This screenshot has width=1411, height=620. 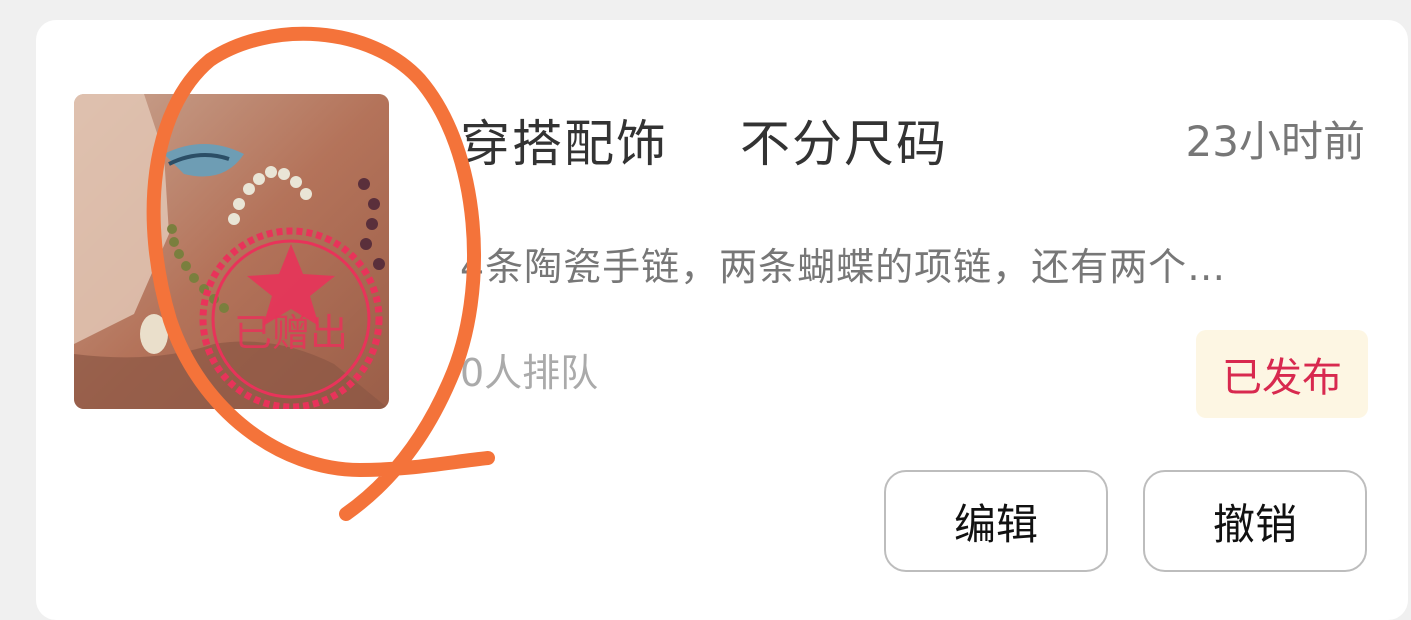 What do you see at coordinates (1255, 521) in the screenshot?
I see `revoke-button: 撤销` at bounding box center [1255, 521].